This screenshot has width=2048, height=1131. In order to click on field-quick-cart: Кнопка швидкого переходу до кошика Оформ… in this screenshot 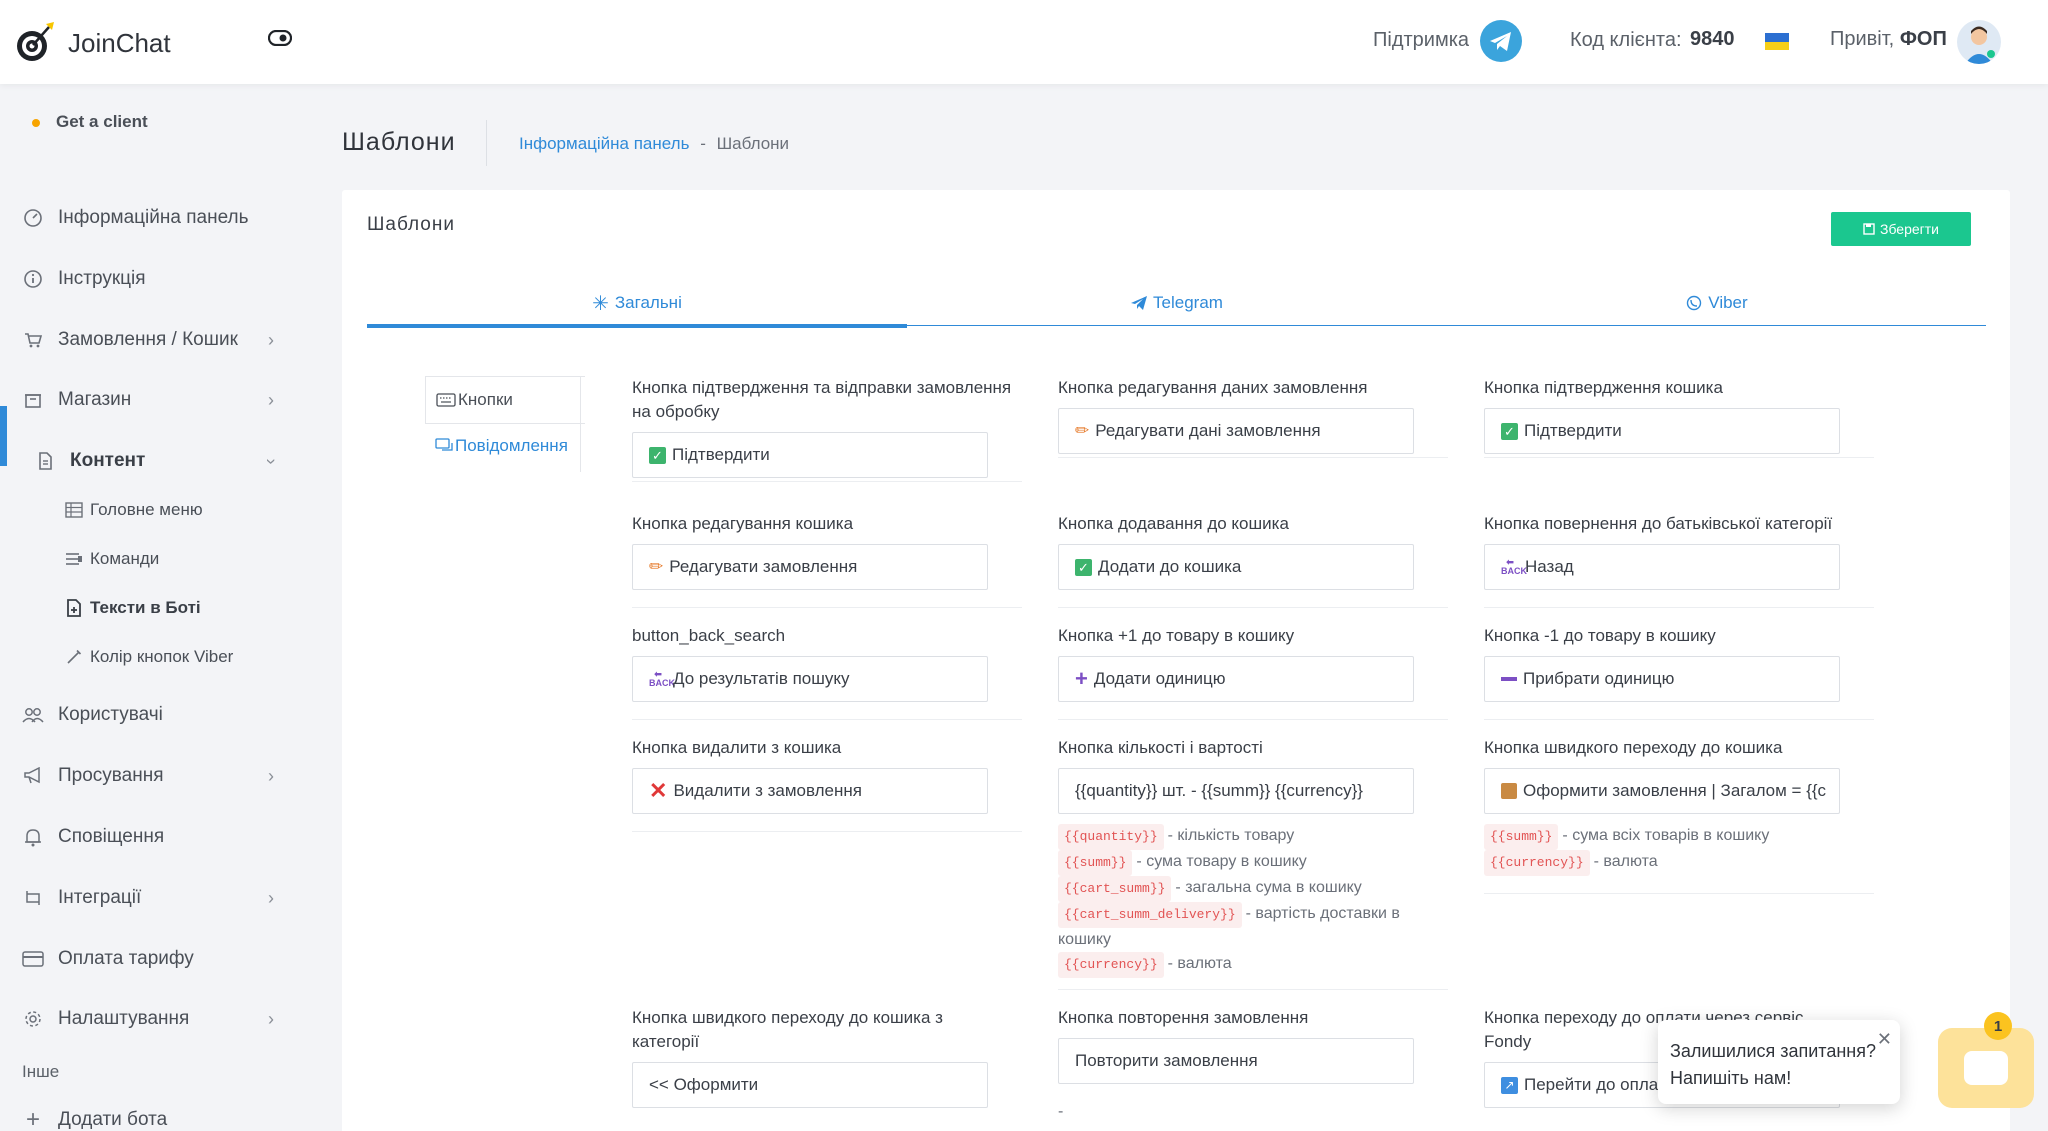, I will do `click(1679, 815)`.